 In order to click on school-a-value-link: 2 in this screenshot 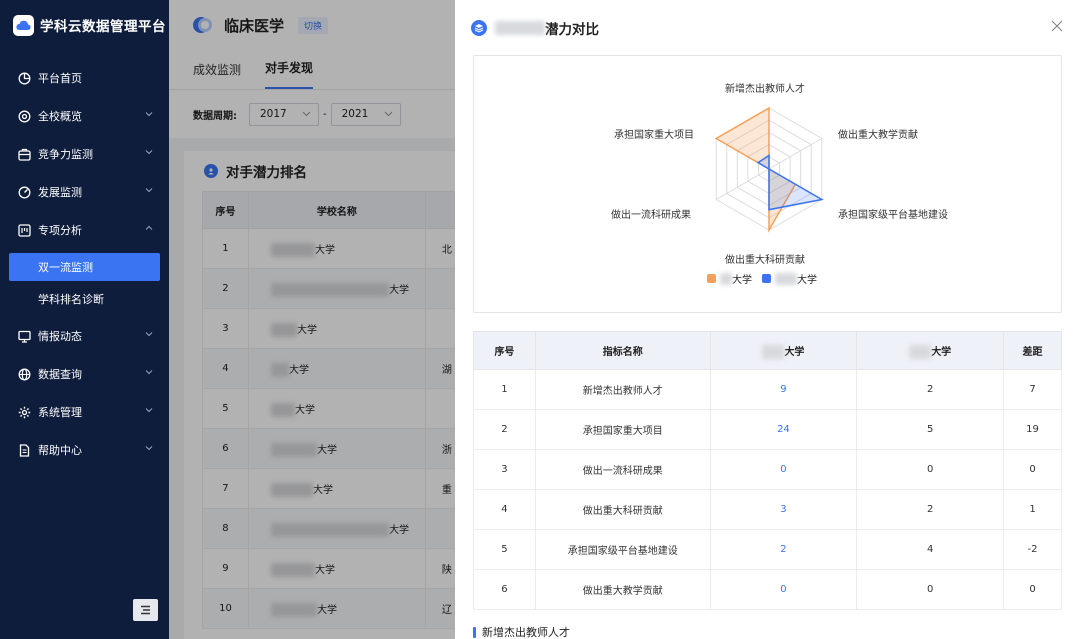, I will do `click(783, 549)`.